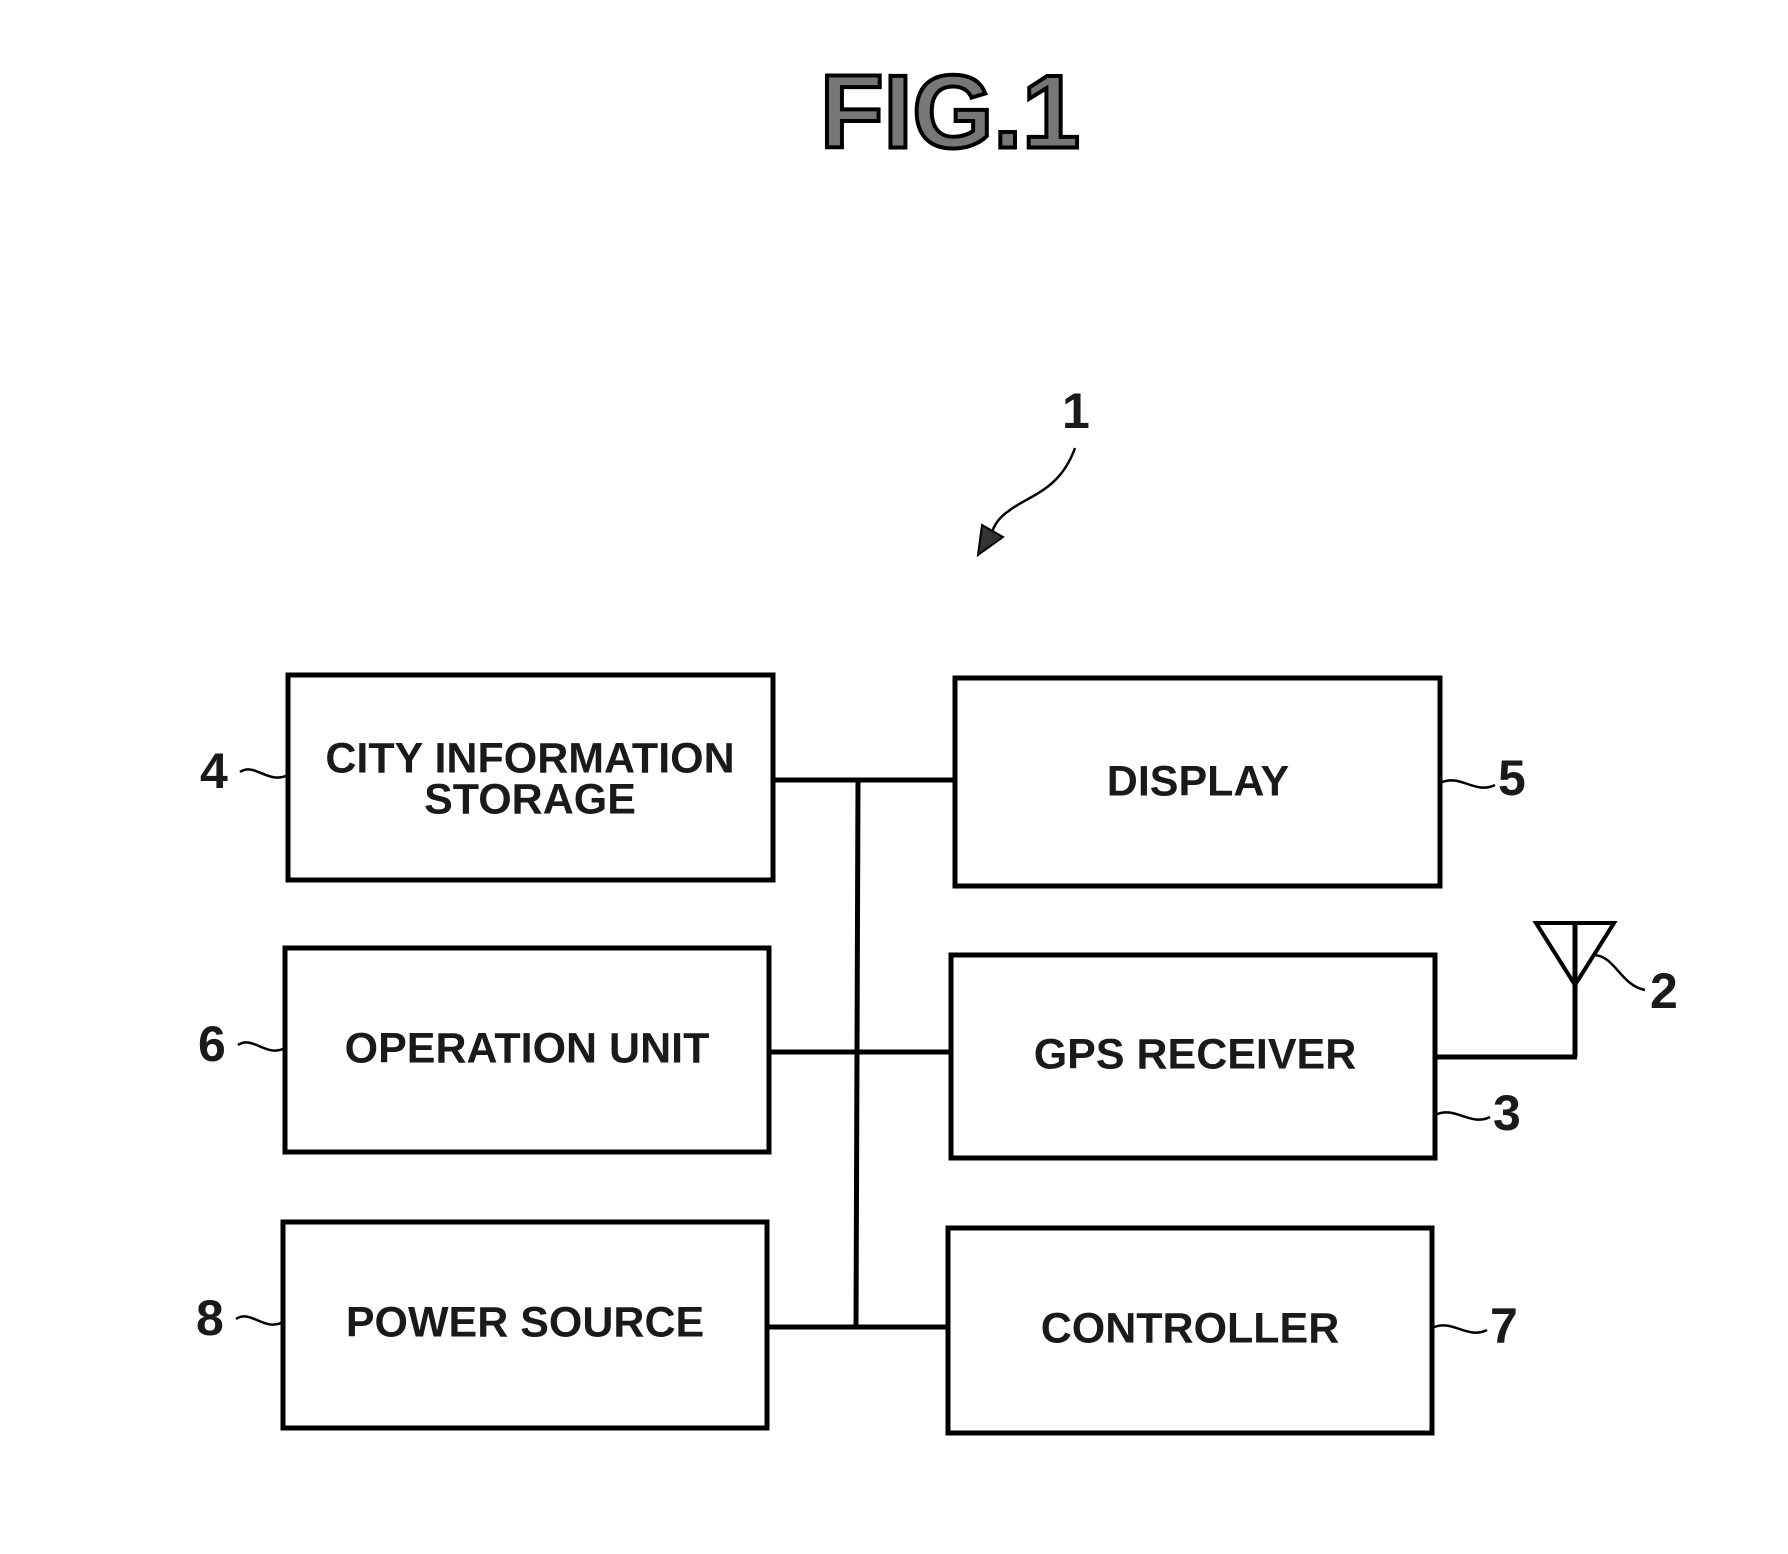 The image size is (1788, 1554). I want to click on block-label: OPERATION UNIT, so click(527, 1048).